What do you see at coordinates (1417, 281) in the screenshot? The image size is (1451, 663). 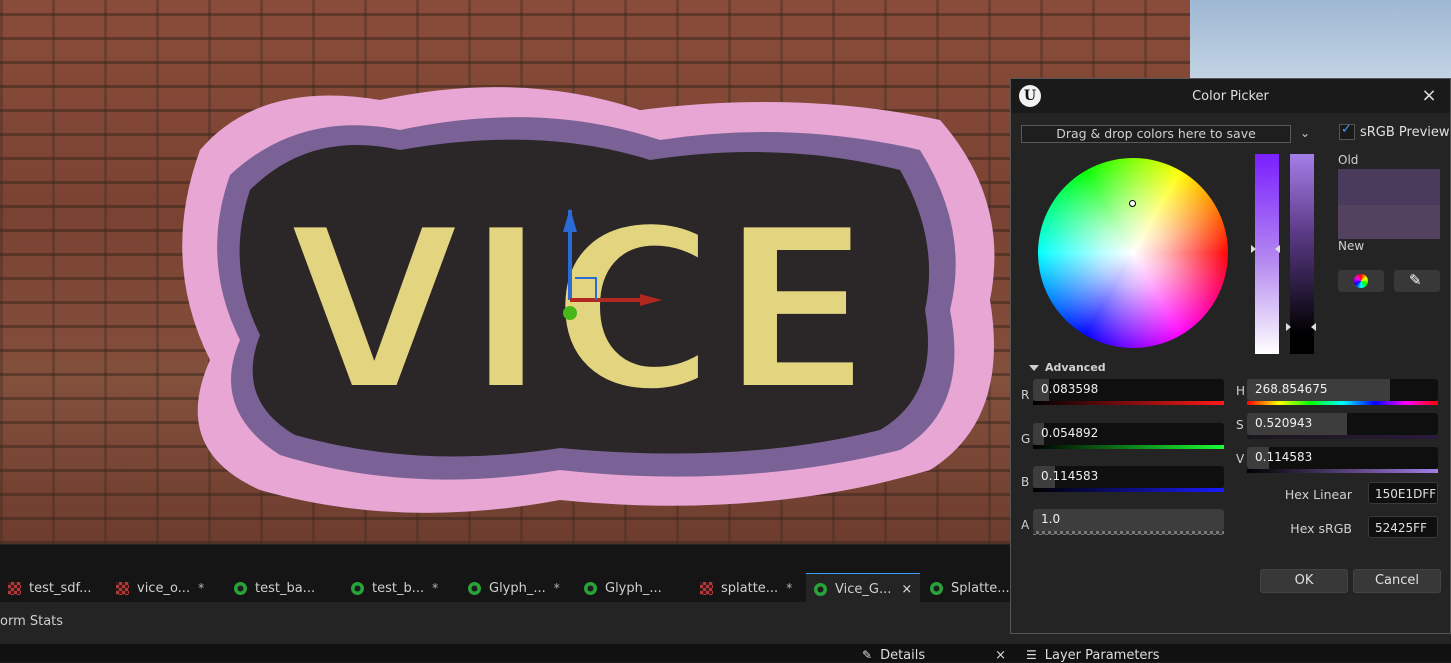 I see `eyedropper-button: ✎` at bounding box center [1417, 281].